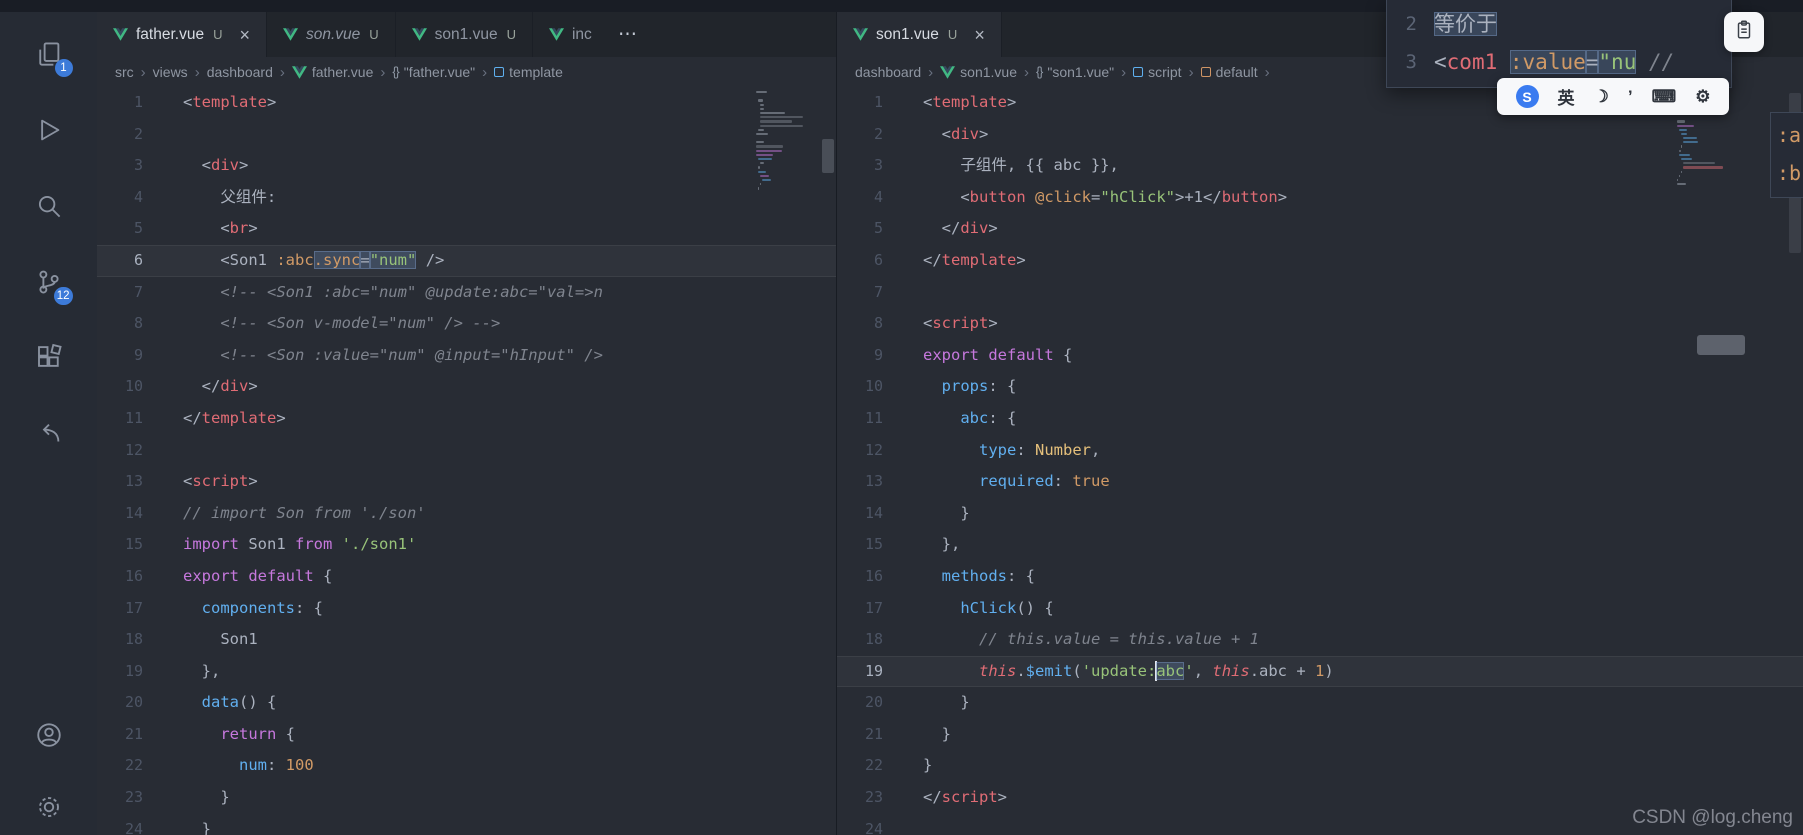  Describe the element at coordinates (466, 198) in the screenshot. I see `code-line: 4 父组件:` at that location.